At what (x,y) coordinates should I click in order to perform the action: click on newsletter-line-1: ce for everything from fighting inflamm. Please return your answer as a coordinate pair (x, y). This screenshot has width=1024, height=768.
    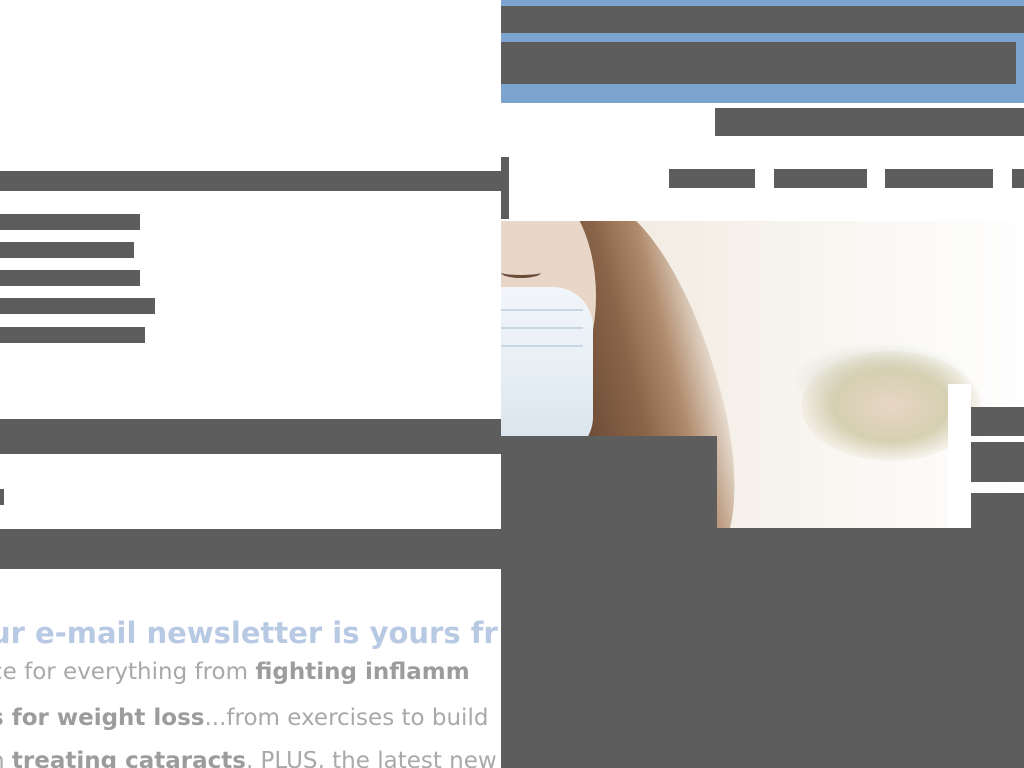
    Looking at the image, I should click on (250, 672).